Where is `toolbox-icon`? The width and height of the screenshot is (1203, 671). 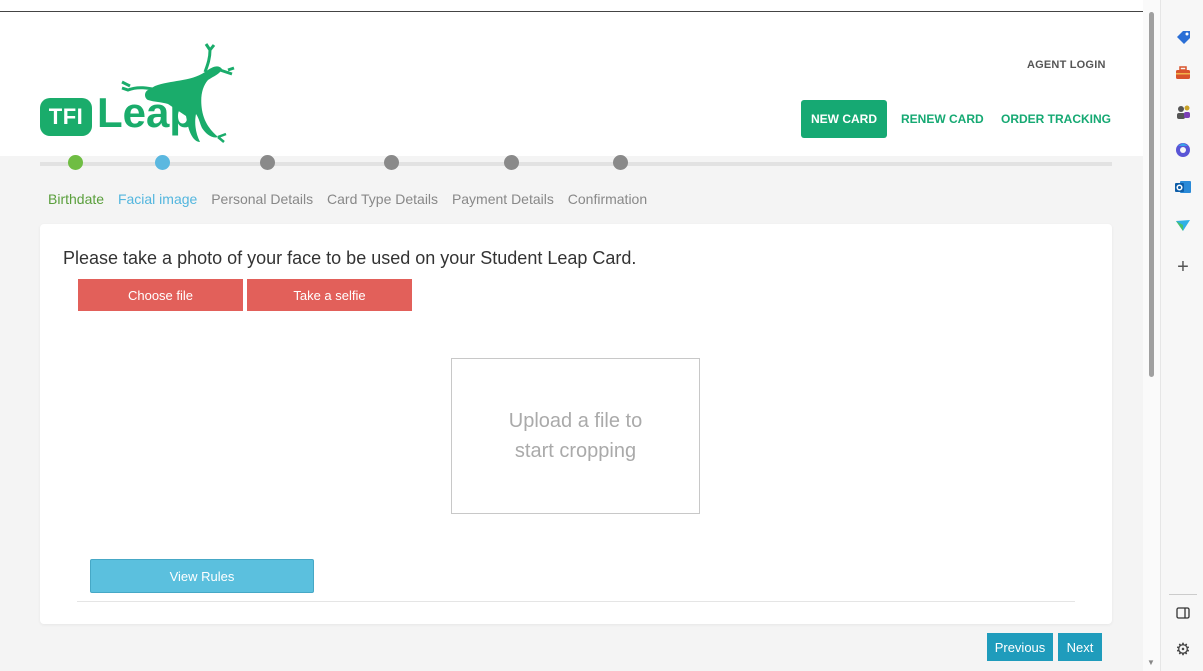 toolbox-icon is located at coordinates (1183, 73).